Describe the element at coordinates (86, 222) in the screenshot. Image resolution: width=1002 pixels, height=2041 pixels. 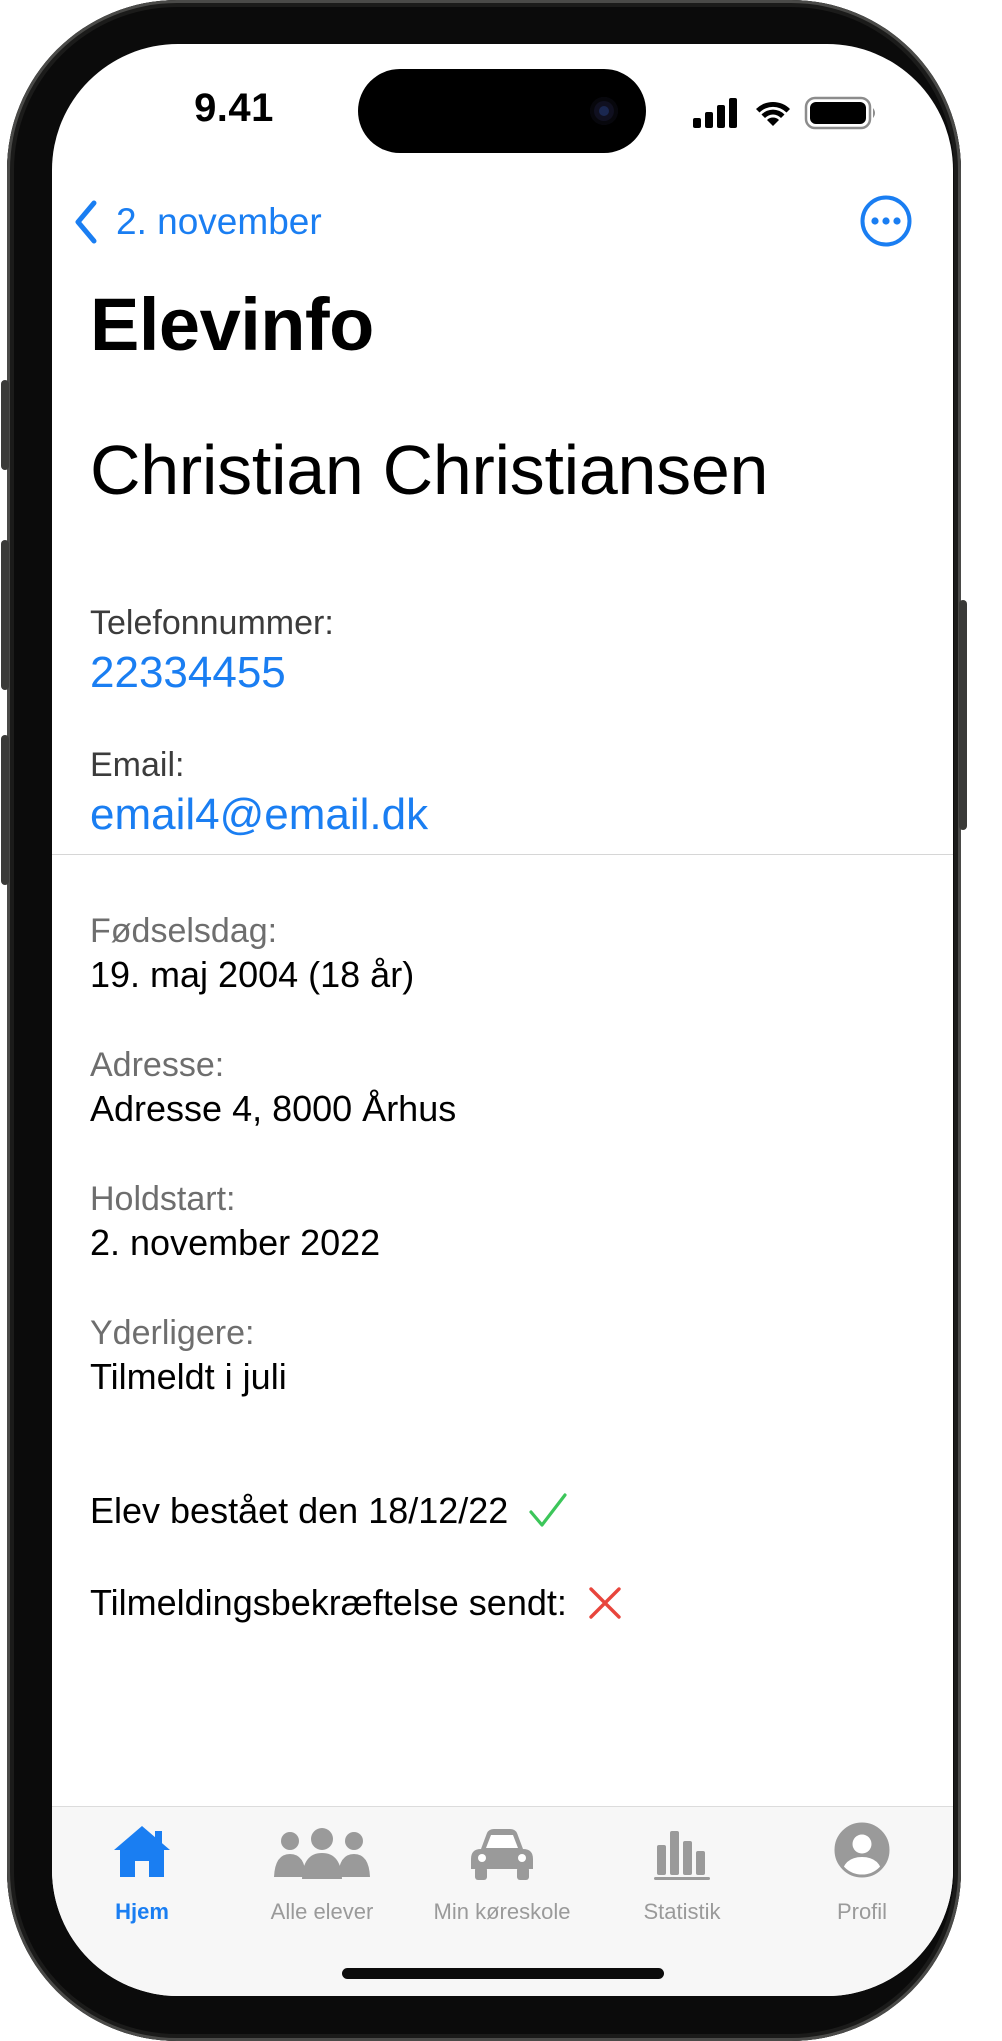
I see `chevron-left-icon` at that location.